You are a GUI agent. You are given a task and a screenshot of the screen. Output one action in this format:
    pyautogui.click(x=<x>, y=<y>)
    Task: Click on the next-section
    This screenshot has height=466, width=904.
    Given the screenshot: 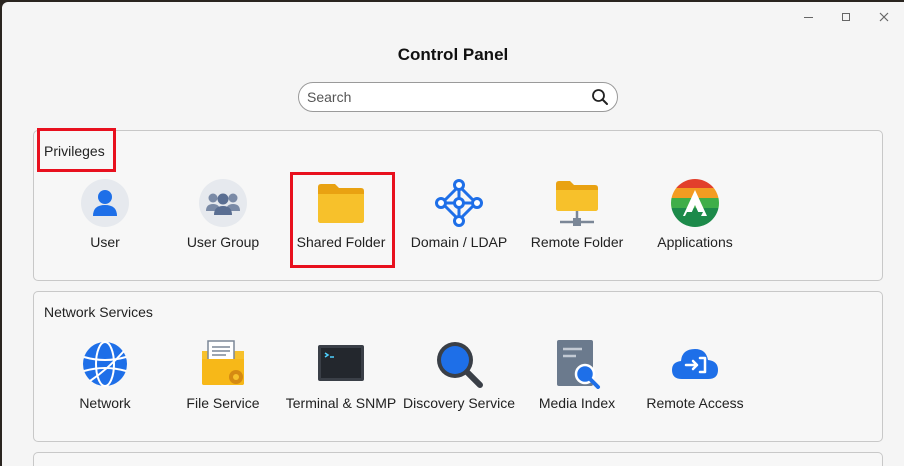 What is the action you would take?
    pyautogui.click(x=458, y=459)
    